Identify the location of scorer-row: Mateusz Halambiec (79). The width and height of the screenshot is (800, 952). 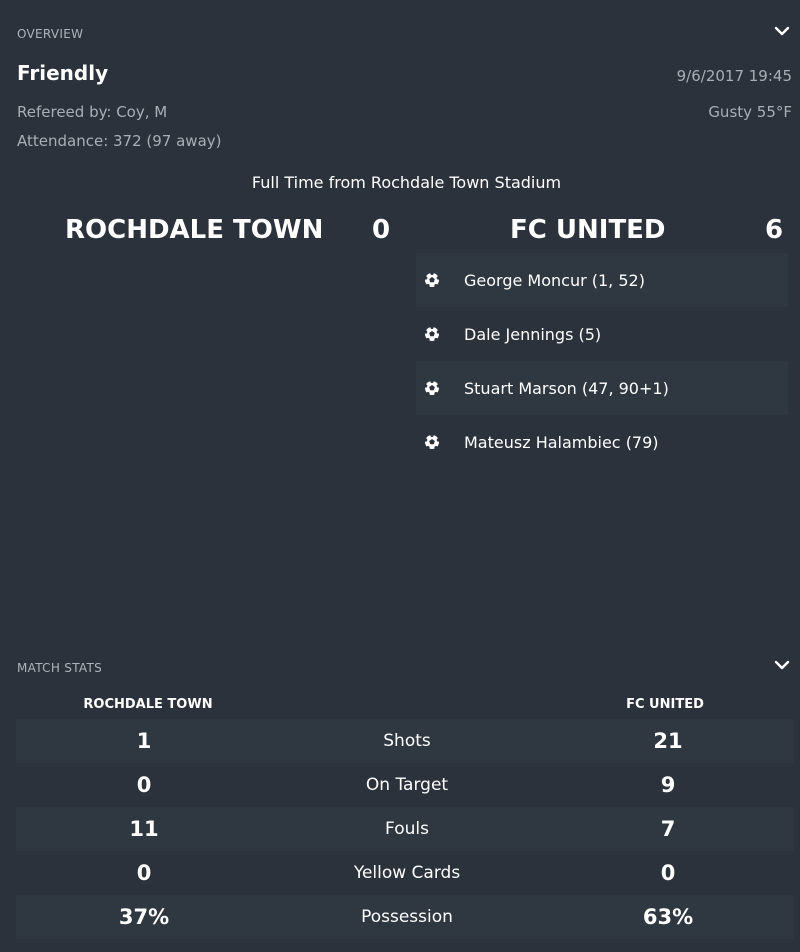
(602, 442).